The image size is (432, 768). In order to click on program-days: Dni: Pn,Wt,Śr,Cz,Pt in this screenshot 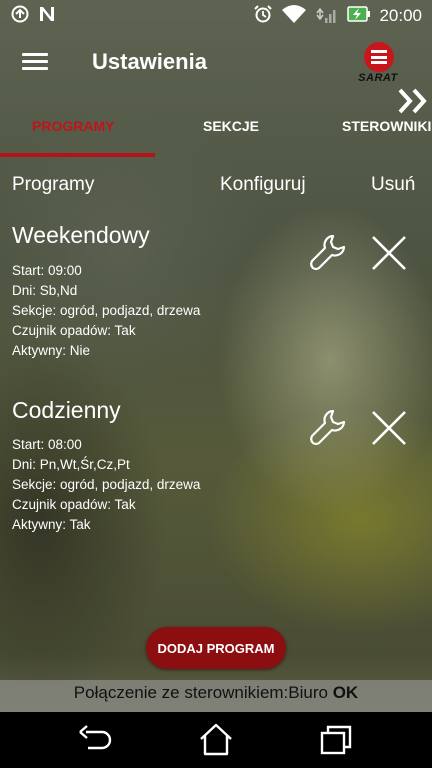, I will do `click(71, 464)`.